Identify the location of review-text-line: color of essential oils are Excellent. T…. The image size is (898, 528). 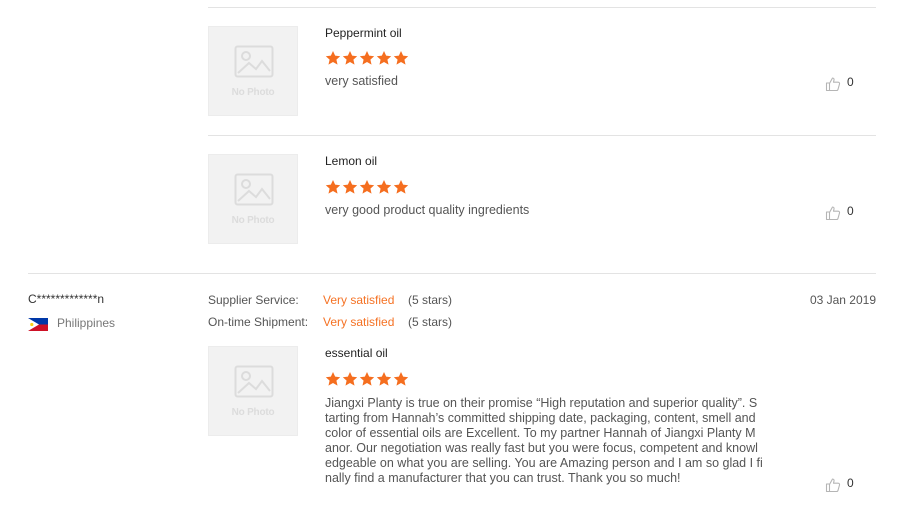
(540, 433).